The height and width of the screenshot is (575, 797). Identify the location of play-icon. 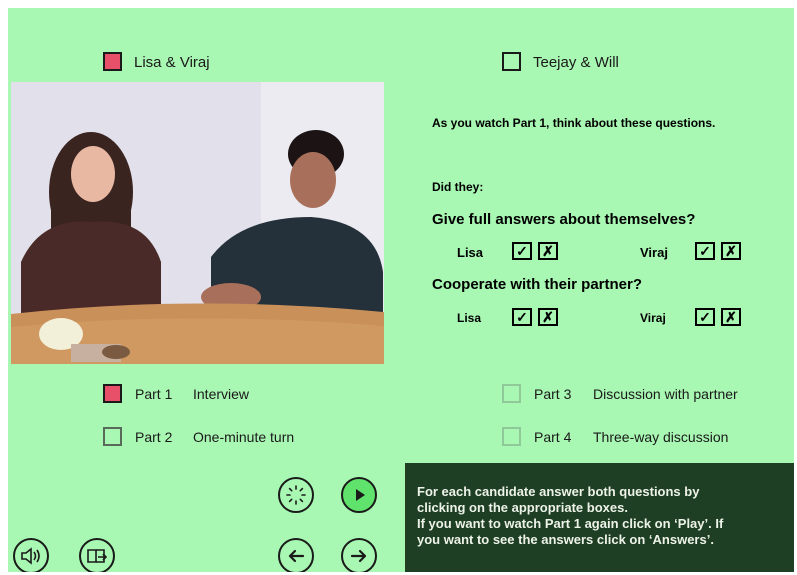
(360, 495).